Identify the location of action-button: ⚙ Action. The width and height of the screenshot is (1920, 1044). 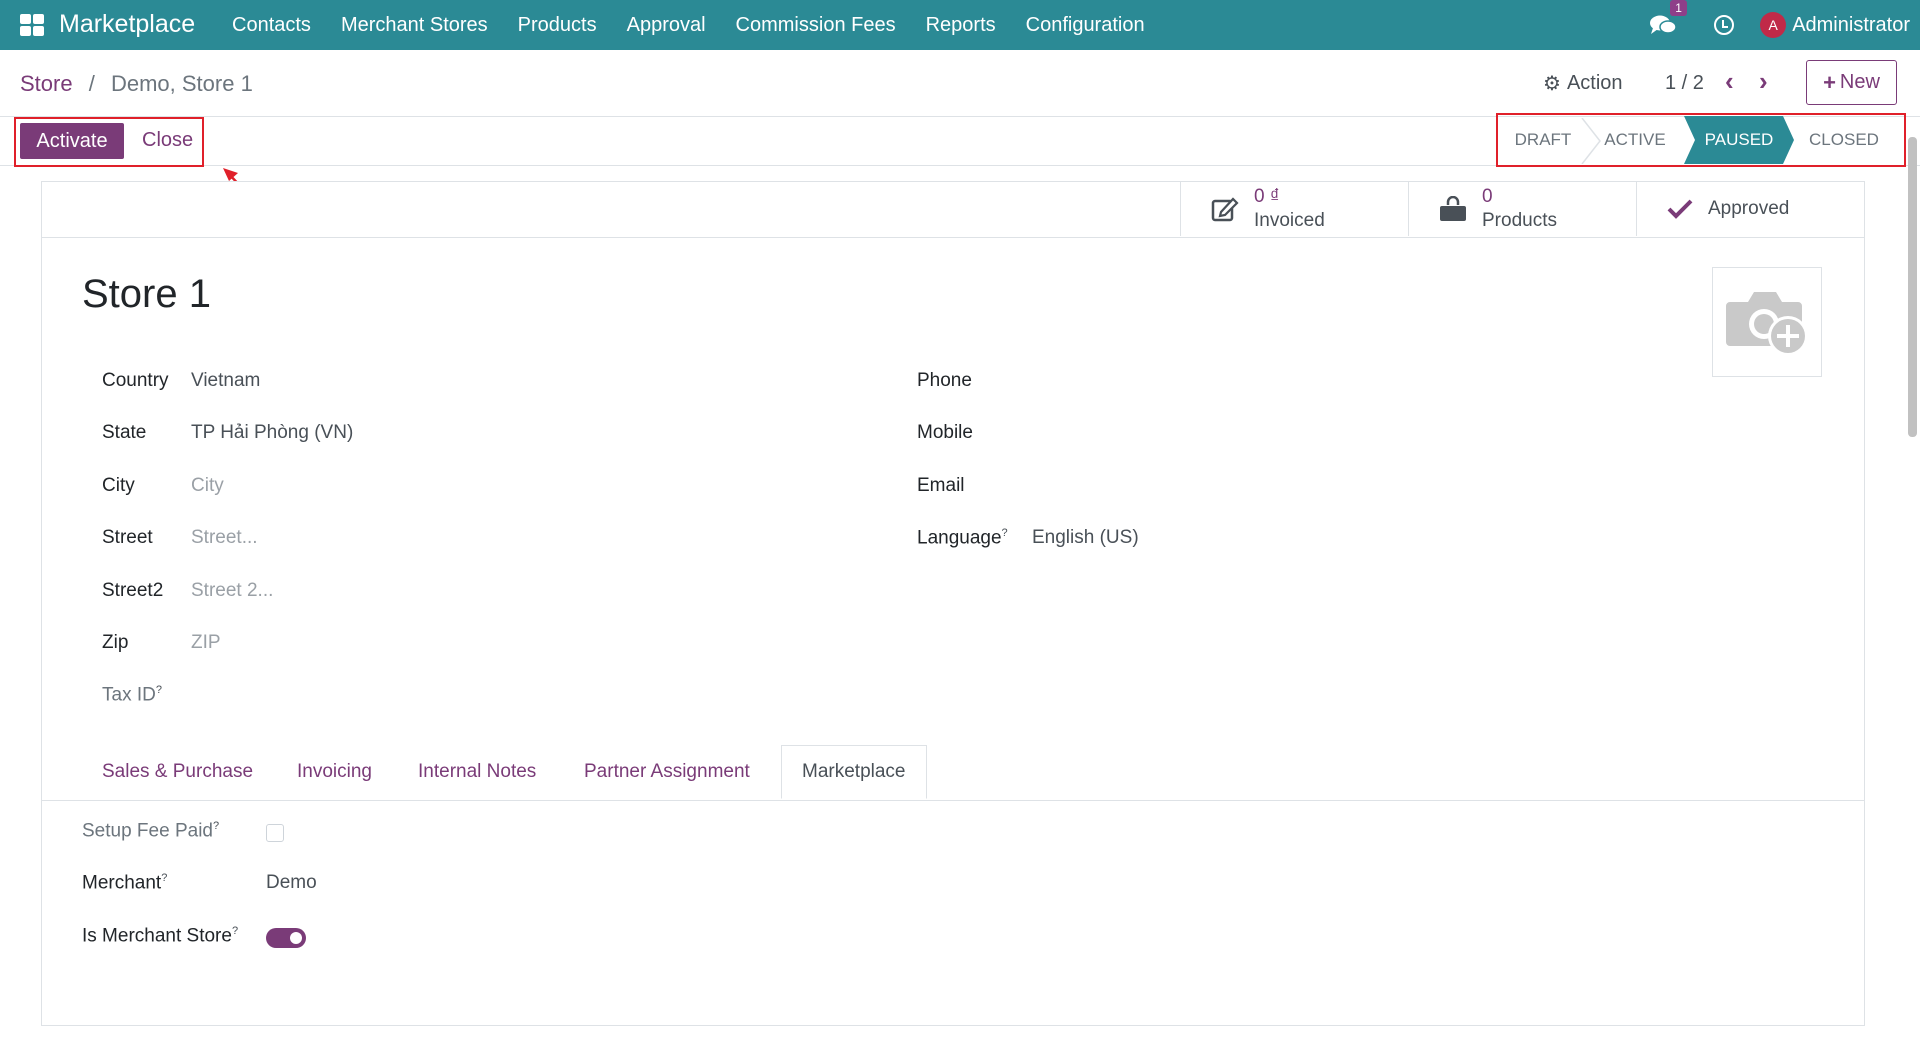
(1583, 83).